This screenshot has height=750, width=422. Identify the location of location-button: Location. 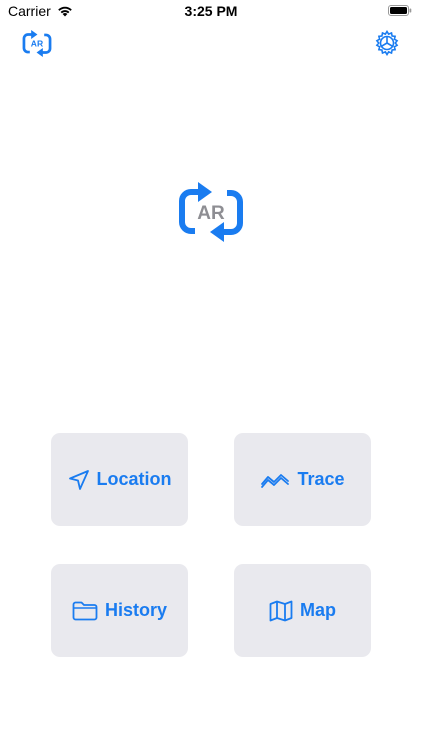
(119, 479).